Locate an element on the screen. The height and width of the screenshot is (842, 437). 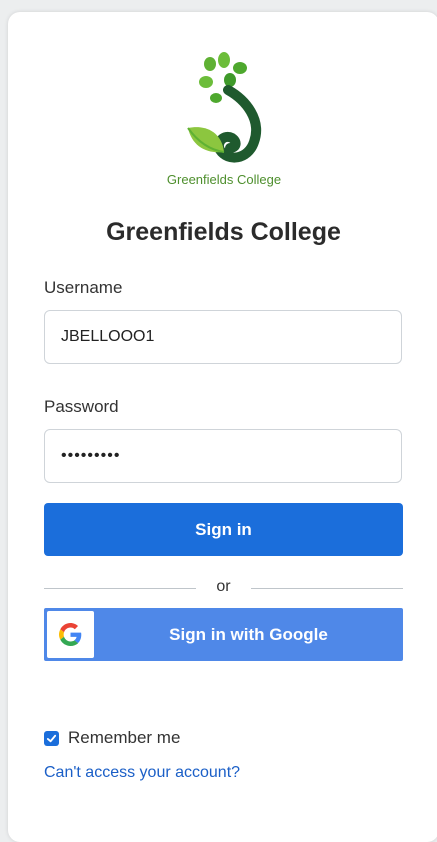
username-label: Username is located at coordinates (83, 287).